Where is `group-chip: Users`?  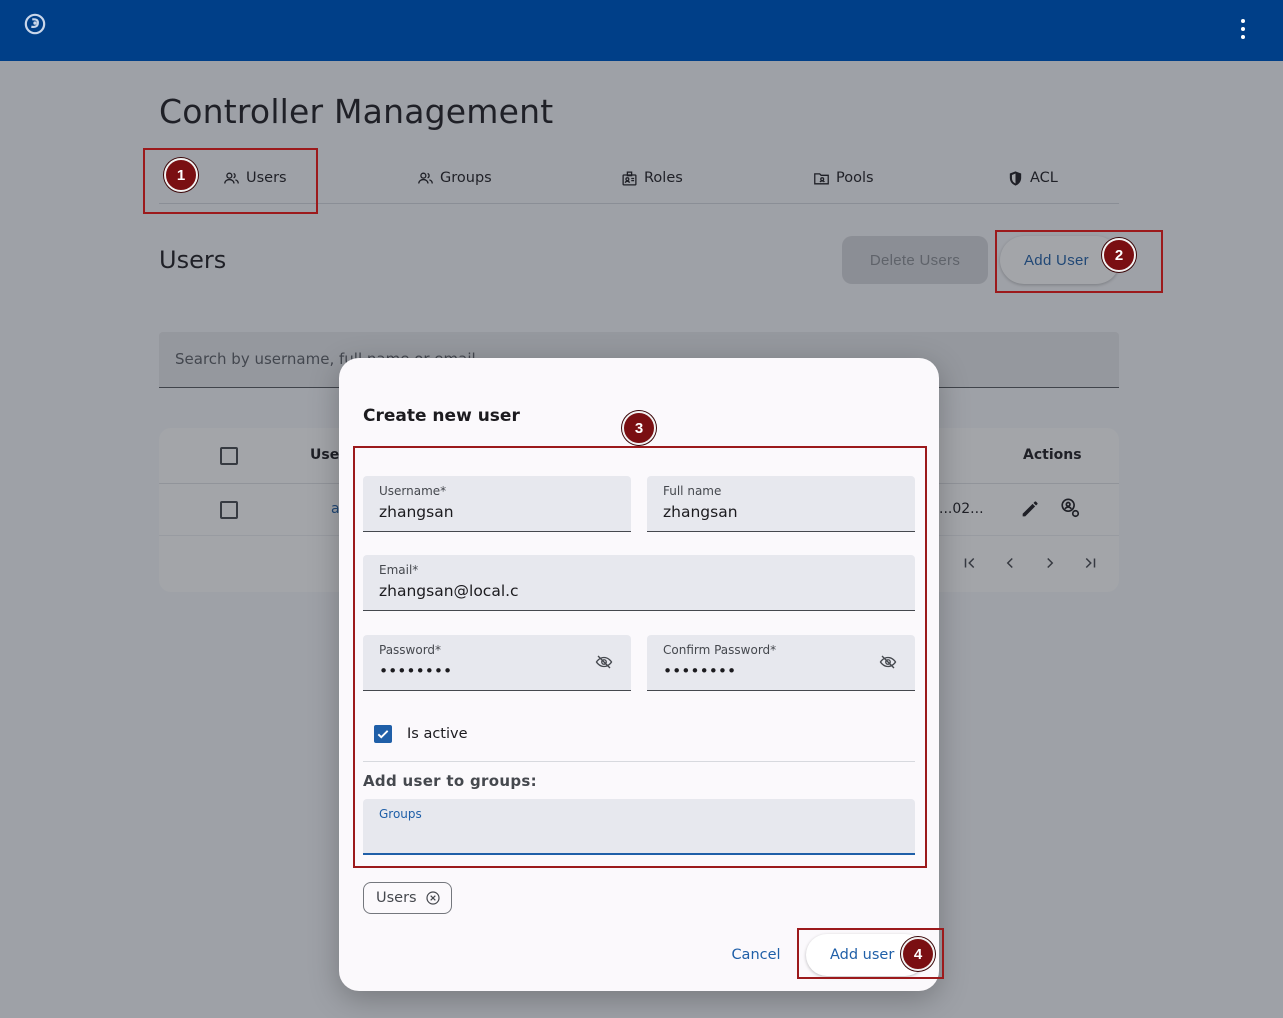
group-chip: Users is located at coordinates (407, 898).